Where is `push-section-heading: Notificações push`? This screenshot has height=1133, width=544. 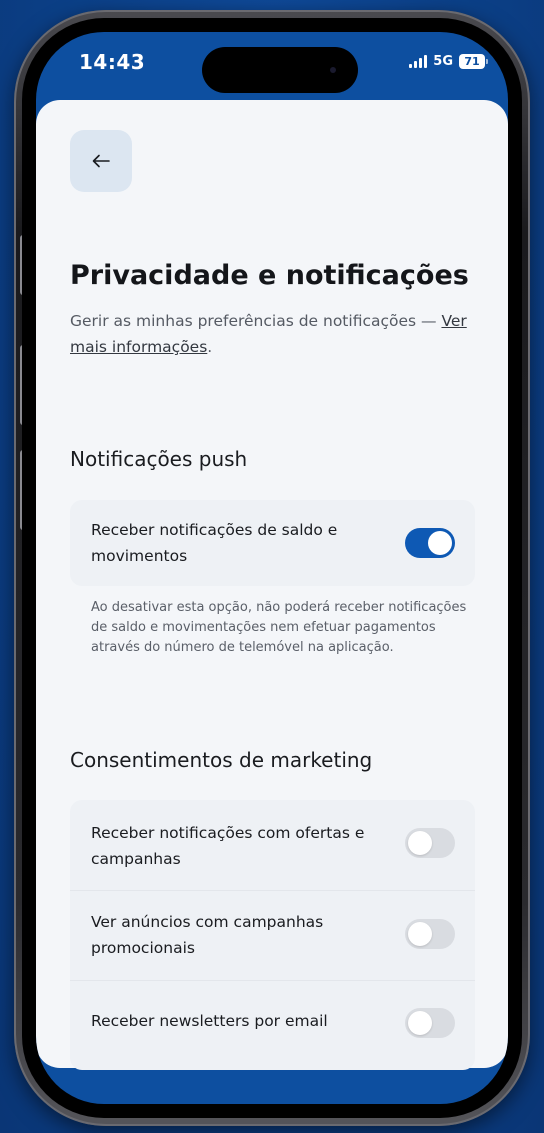 push-section-heading: Notificações push is located at coordinates (159, 459).